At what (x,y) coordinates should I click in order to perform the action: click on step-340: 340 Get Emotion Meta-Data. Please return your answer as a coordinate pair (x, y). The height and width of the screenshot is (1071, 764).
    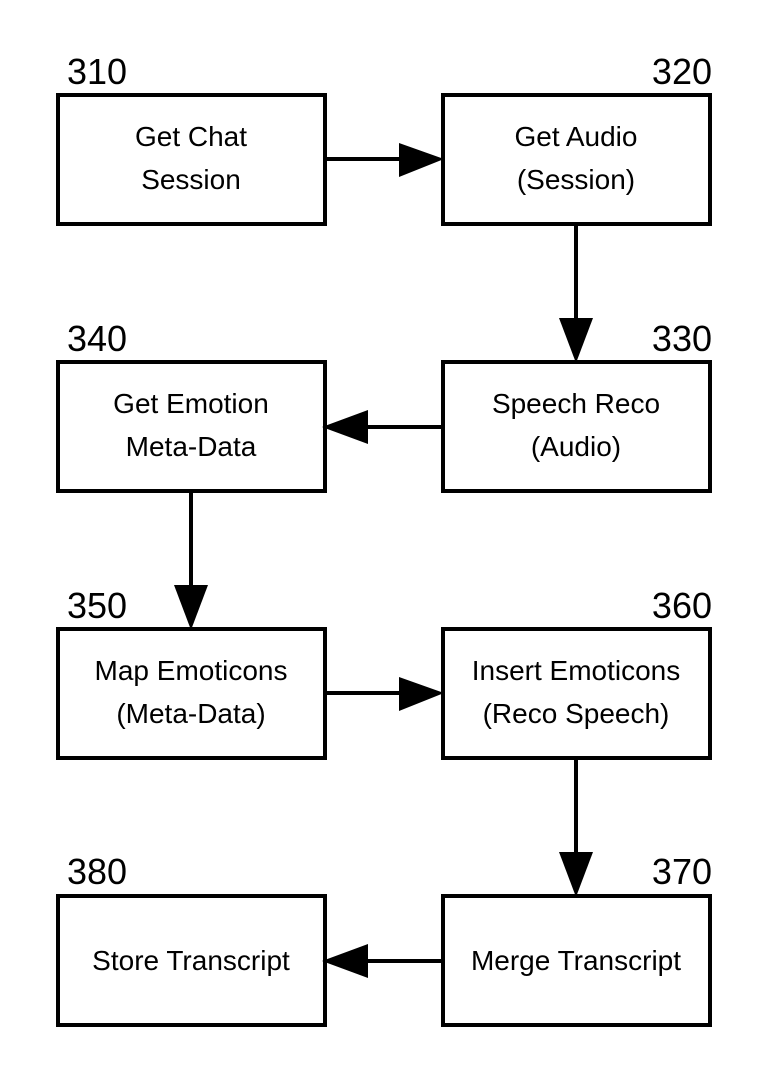
    Looking at the image, I should click on (191, 405).